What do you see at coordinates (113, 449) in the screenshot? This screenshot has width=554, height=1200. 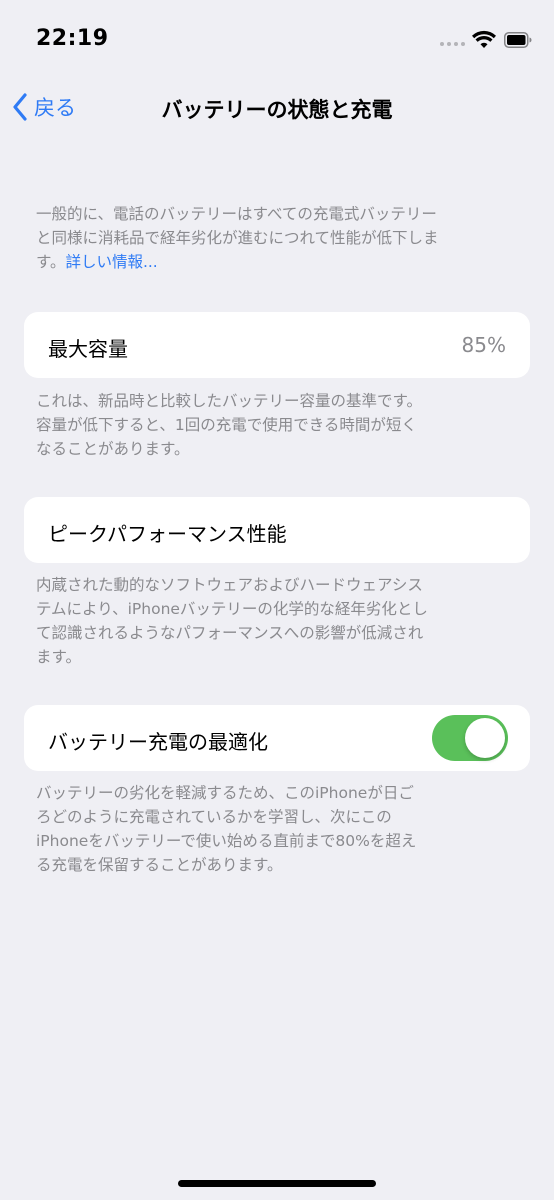 I see `description-line: なることがあります。` at bounding box center [113, 449].